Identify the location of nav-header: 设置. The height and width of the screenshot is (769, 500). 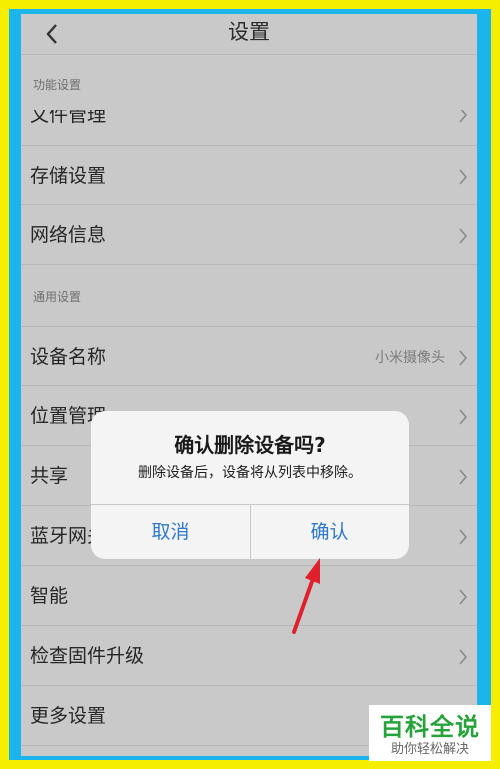
(249, 34).